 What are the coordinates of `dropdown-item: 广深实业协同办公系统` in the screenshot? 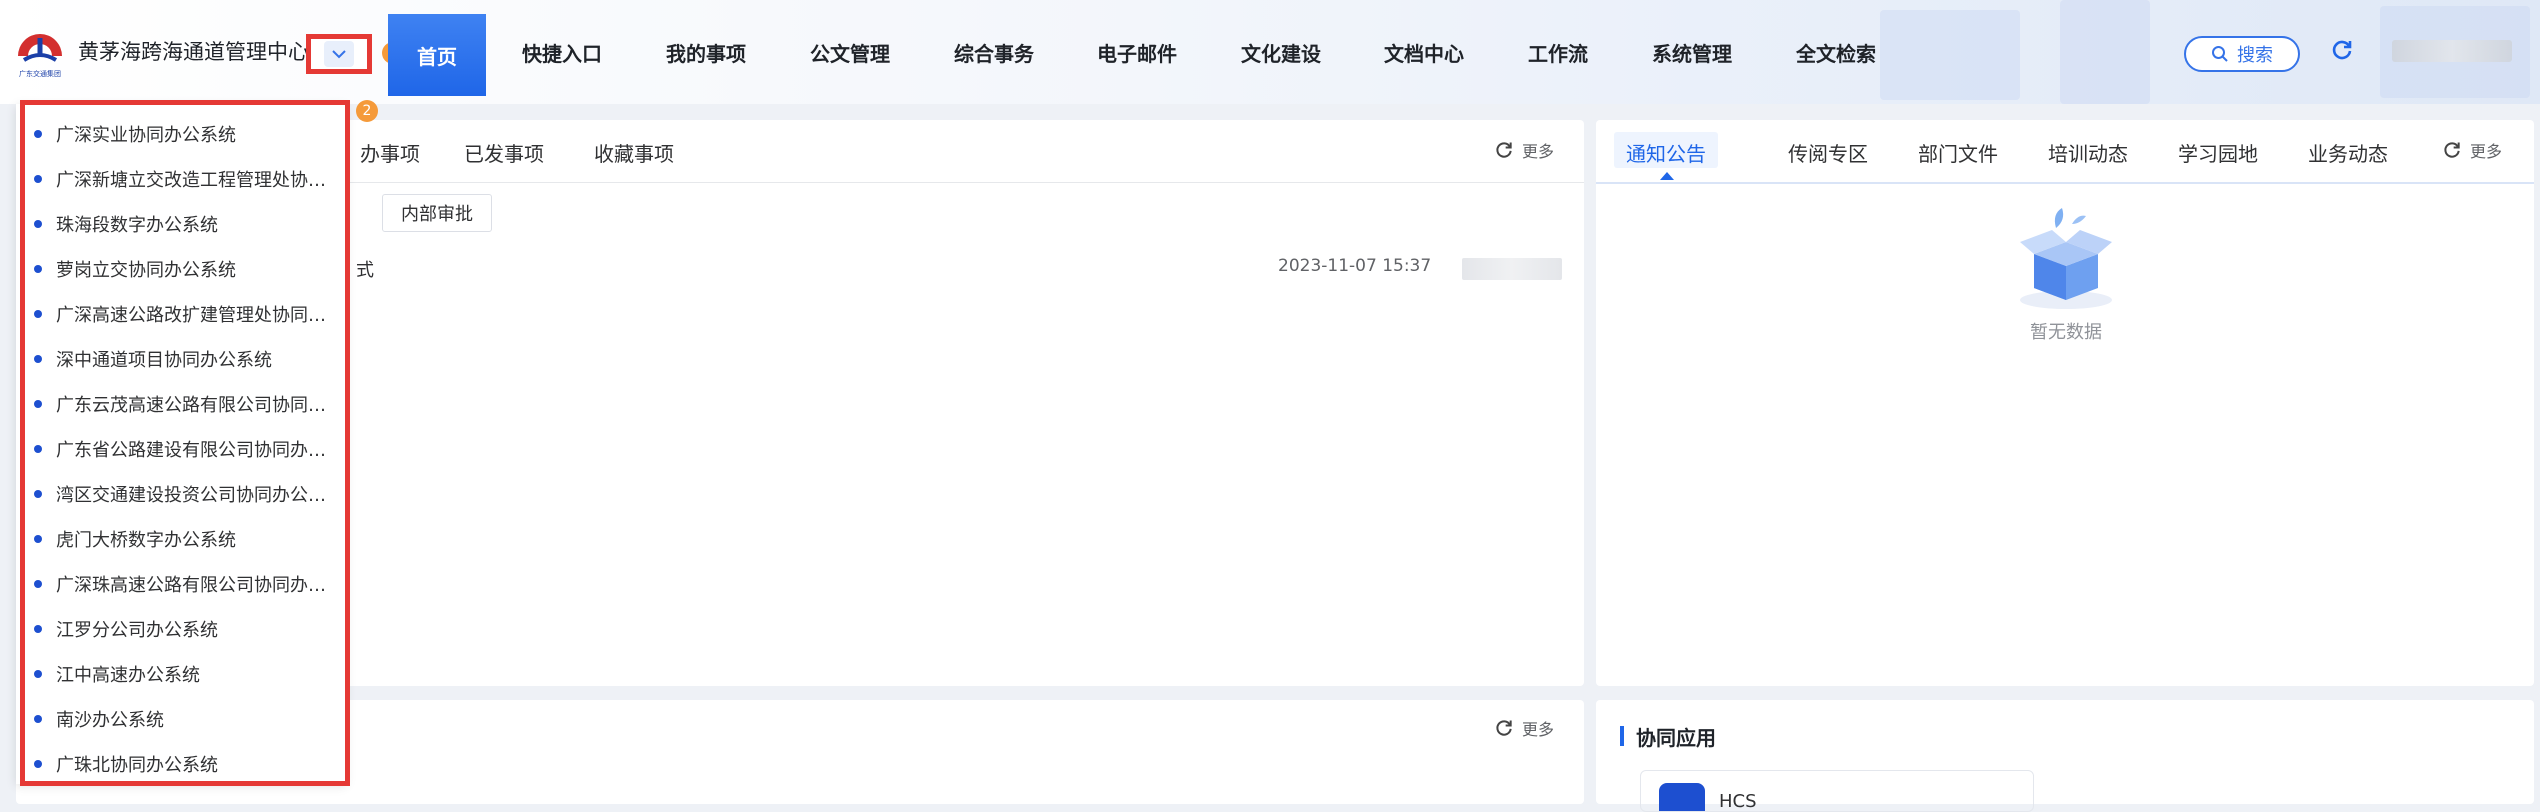 It's located at (185, 134).